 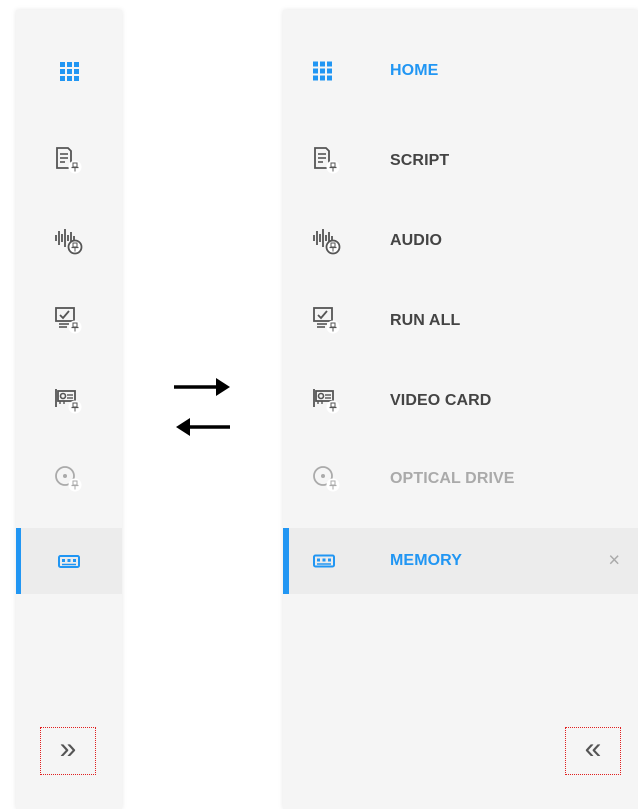 I want to click on collapse-sidebar-button: «, so click(x=593, y=751).